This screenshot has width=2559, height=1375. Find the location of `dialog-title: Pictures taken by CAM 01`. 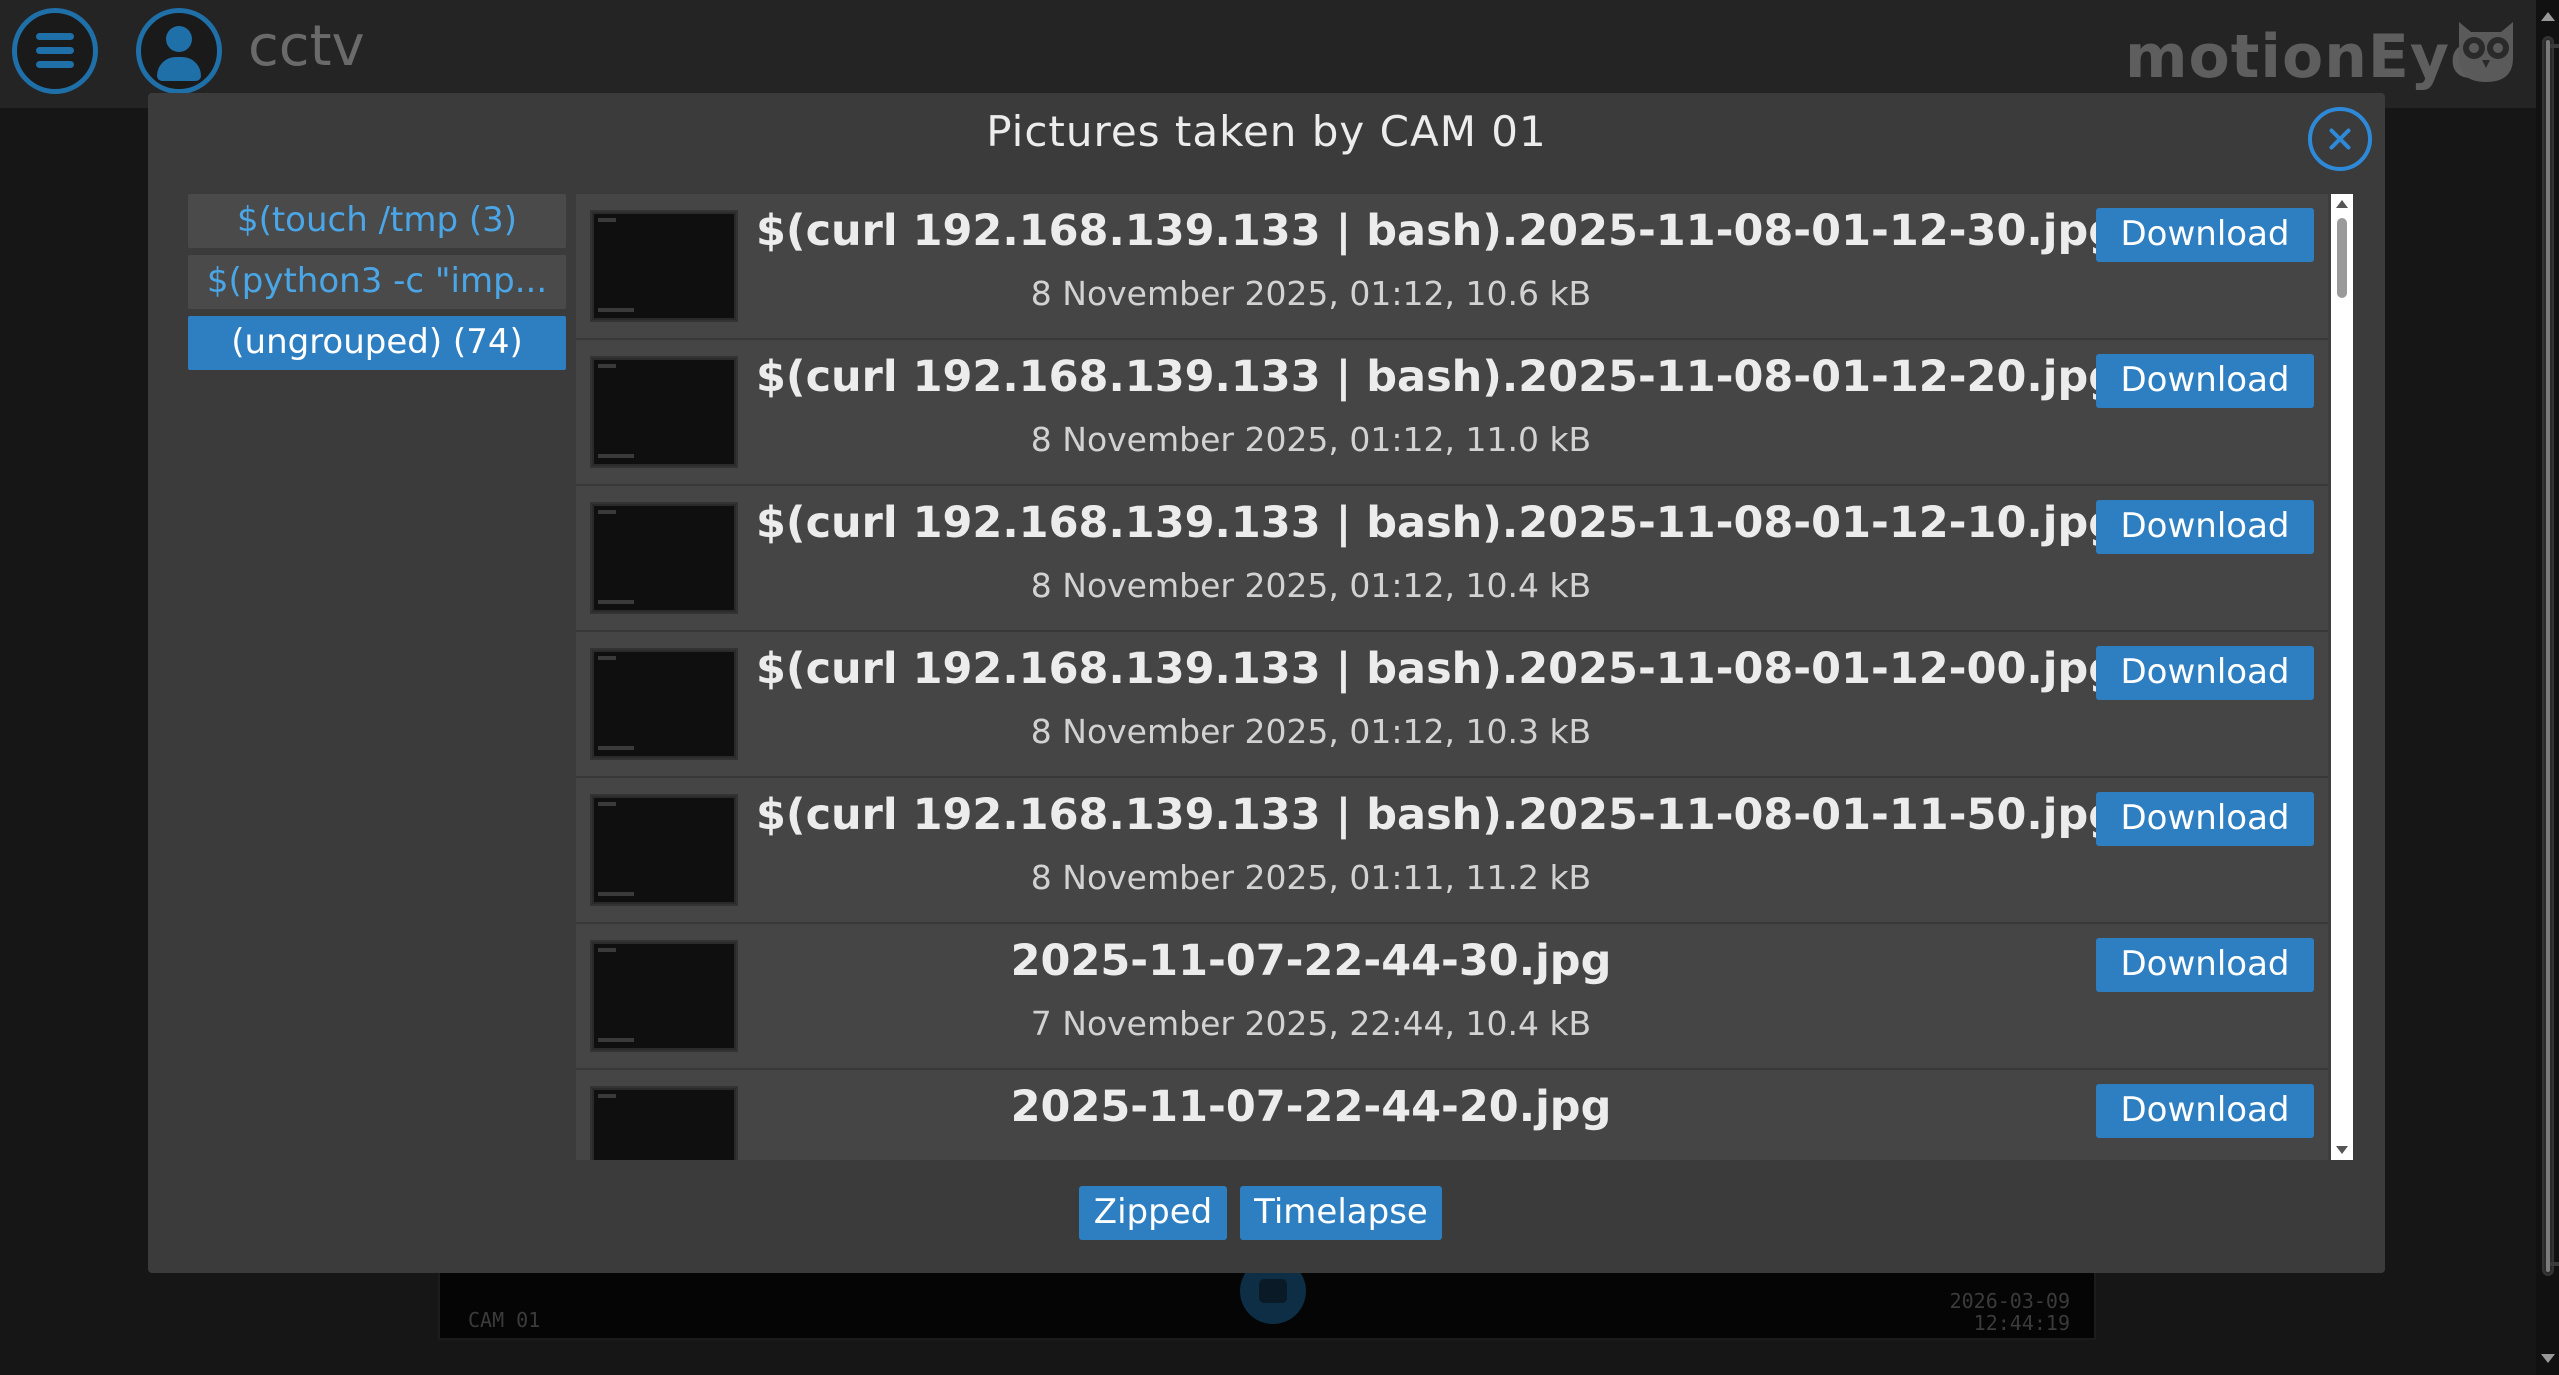

dialog-title: Pictures taken by CAM 01 is located at coordinates (1266, 131).